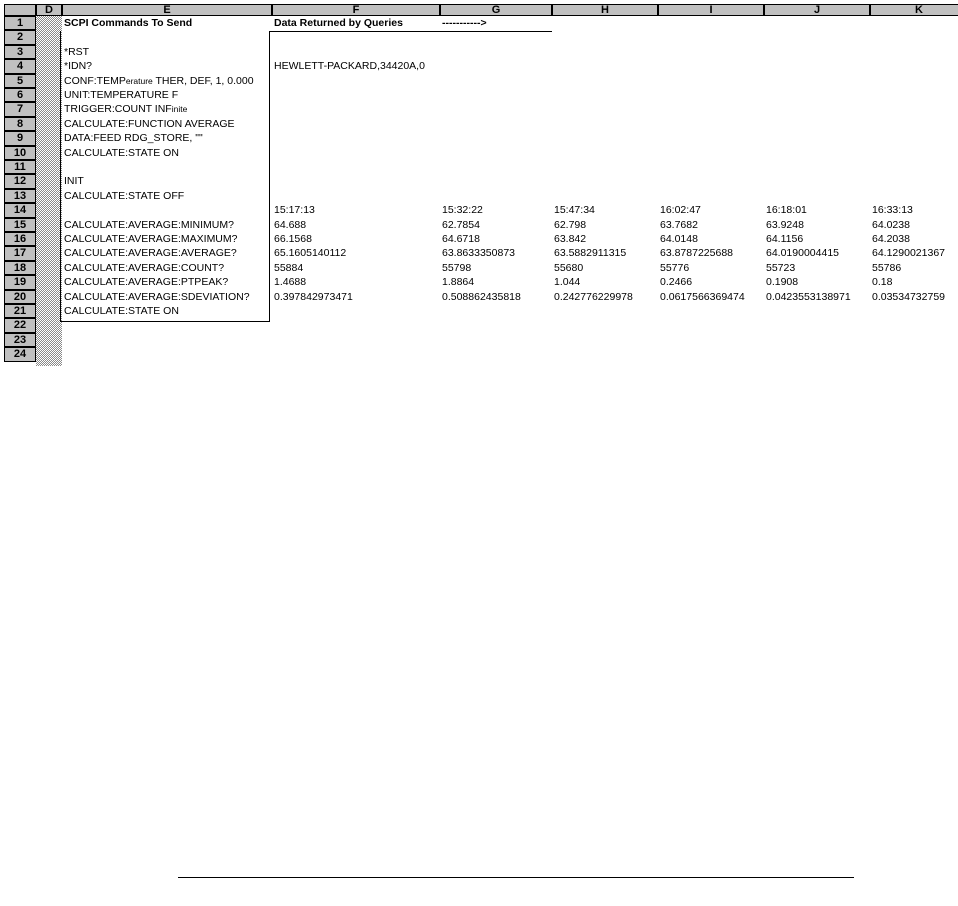 The image size is (958, 906). What do you see at coordinates (132, 138) in the screenshot?
I see `cell-e9-command: DATA:FEED RDG_STORE, ""` at bounding box center [132, 138].